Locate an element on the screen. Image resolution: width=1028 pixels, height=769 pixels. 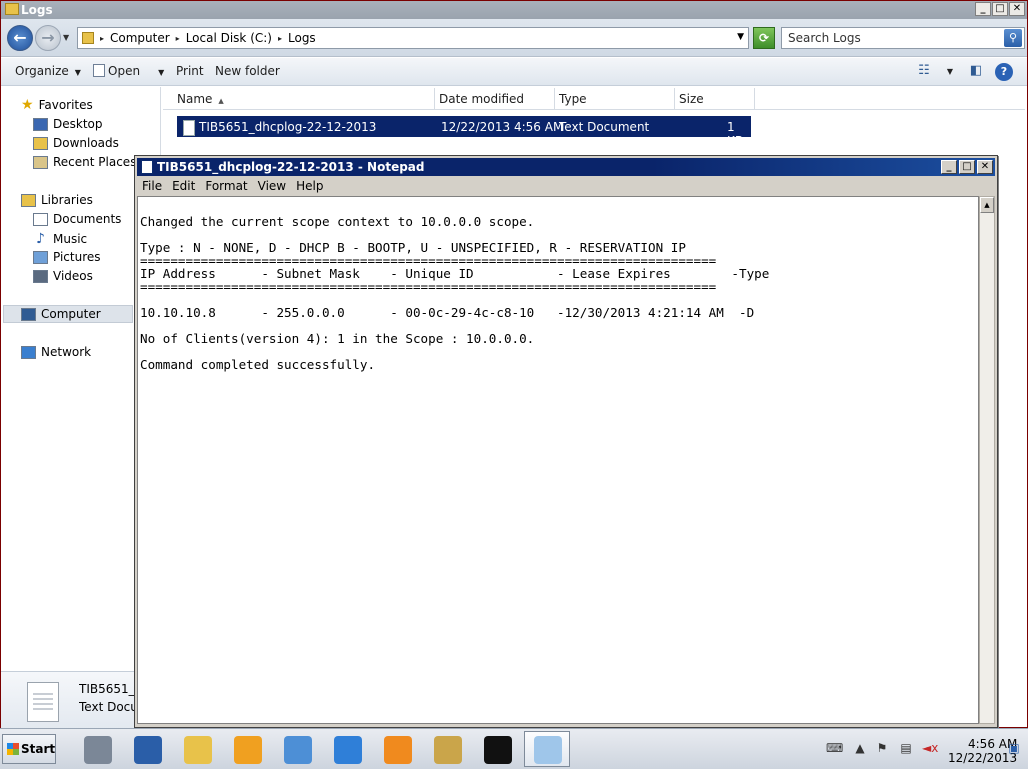
minimize-button: _ is located at coordinates (983, 9).